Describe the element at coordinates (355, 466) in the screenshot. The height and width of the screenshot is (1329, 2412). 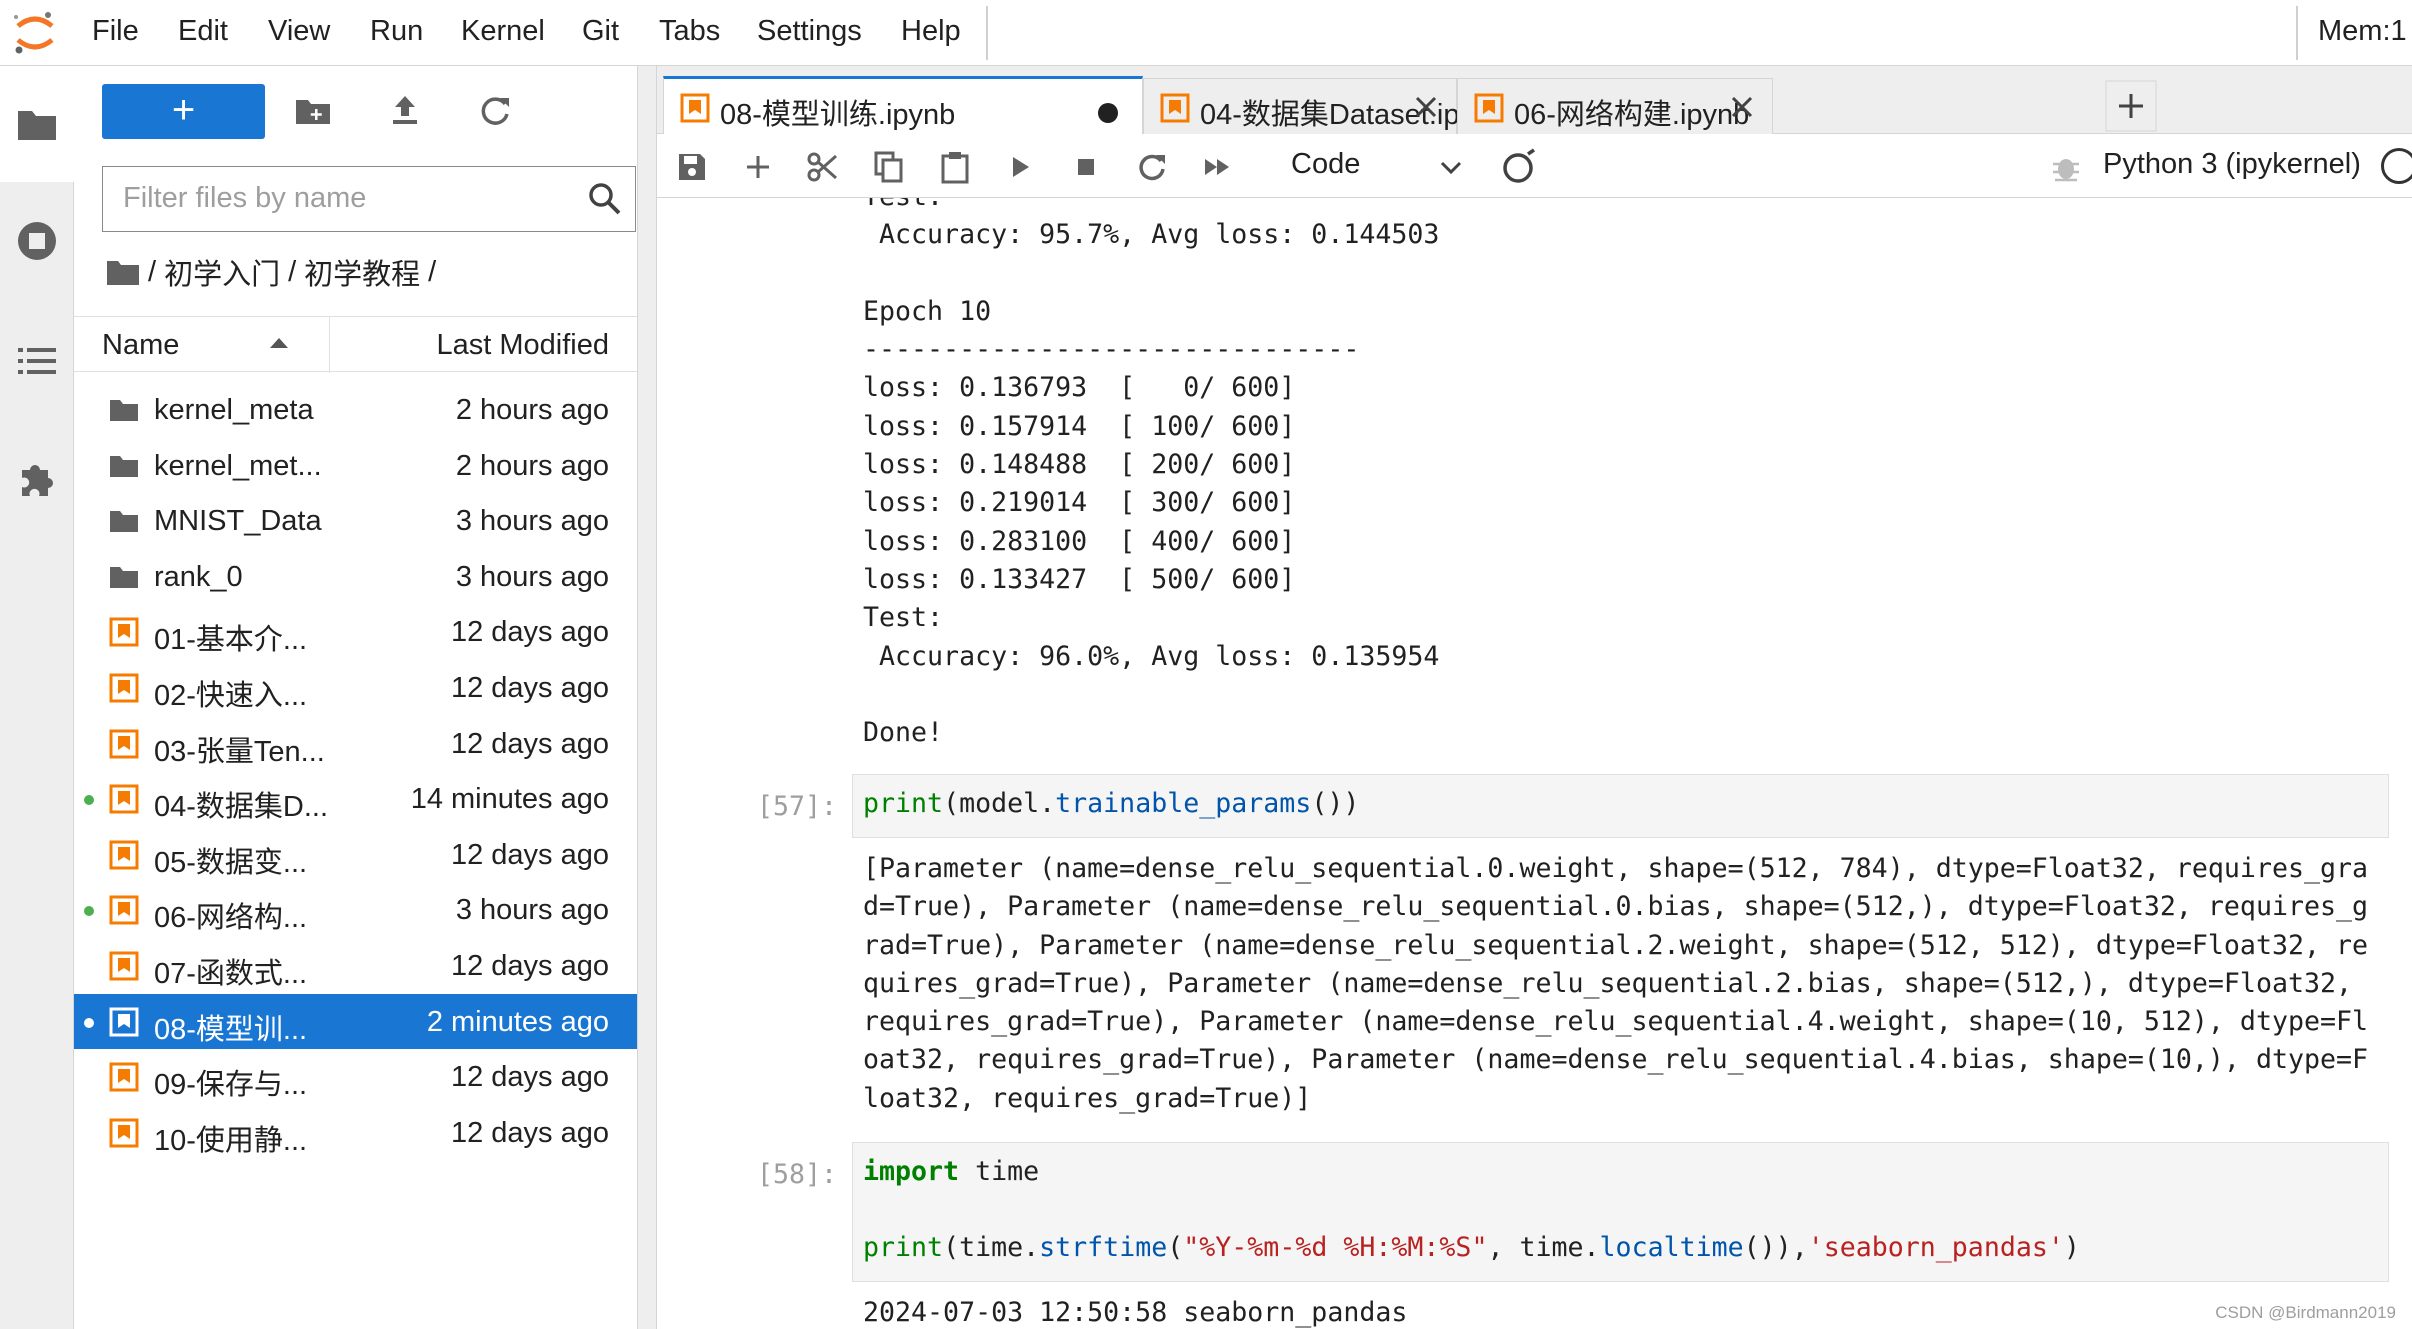
I see `file-row: kernel_met... 2 hours ago` at that location.